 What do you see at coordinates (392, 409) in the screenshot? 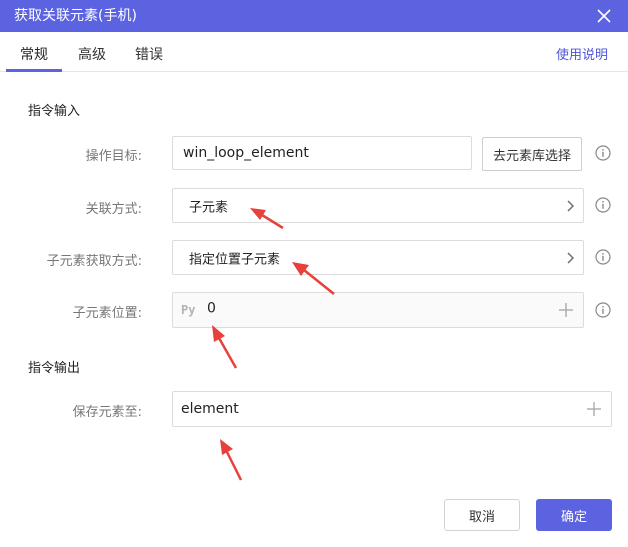
I see `save-to-input: element` at bounding box center [392, 409].